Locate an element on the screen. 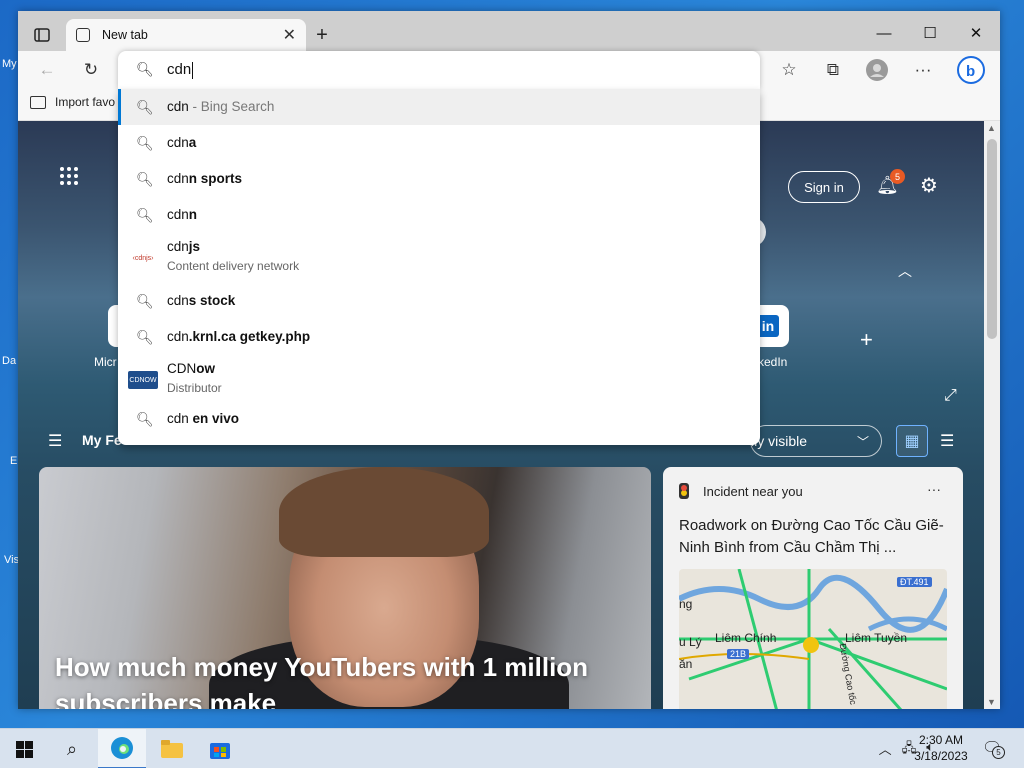 Image resolution: width=1024 pixels, height=768 pixels. notifications-bell-icon: 🔔︎ 5 is located at coordinates (890, 182).